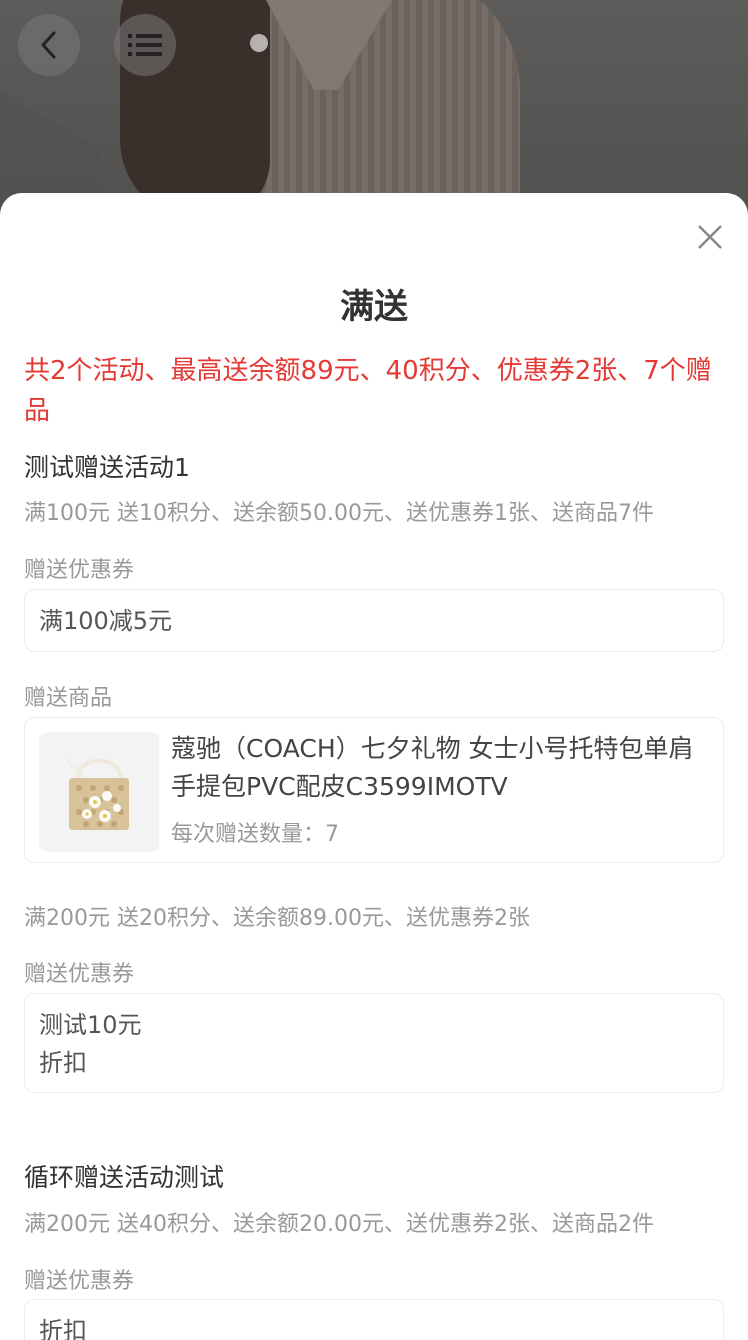  Describe the element at coordinates (374, 307) in the screenshot. I see `sheet-title: 满送` at that location.